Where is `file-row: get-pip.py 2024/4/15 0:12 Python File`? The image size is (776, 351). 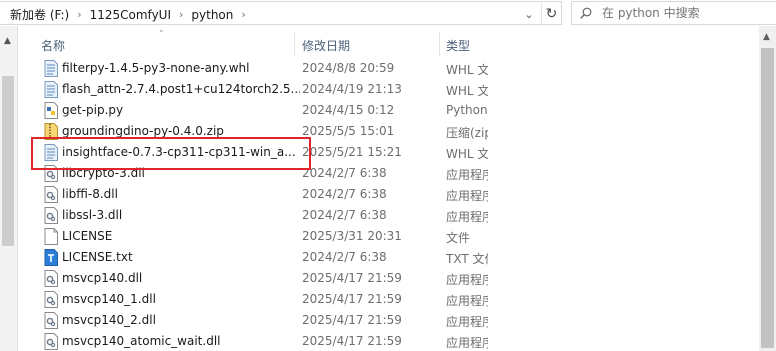
file-row: get-pip.py 2024/4/15 0:12 Python File is located at coordinates (397, 110).